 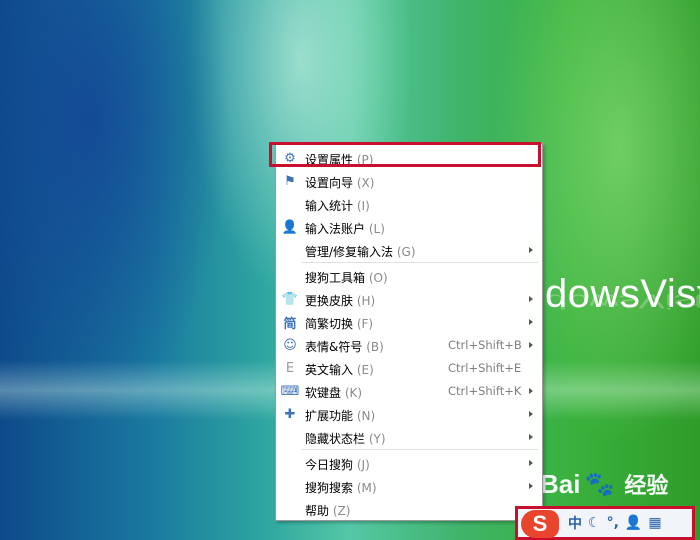 I want to click on sogou-logo-icon: S, so click(x=540, y=524).